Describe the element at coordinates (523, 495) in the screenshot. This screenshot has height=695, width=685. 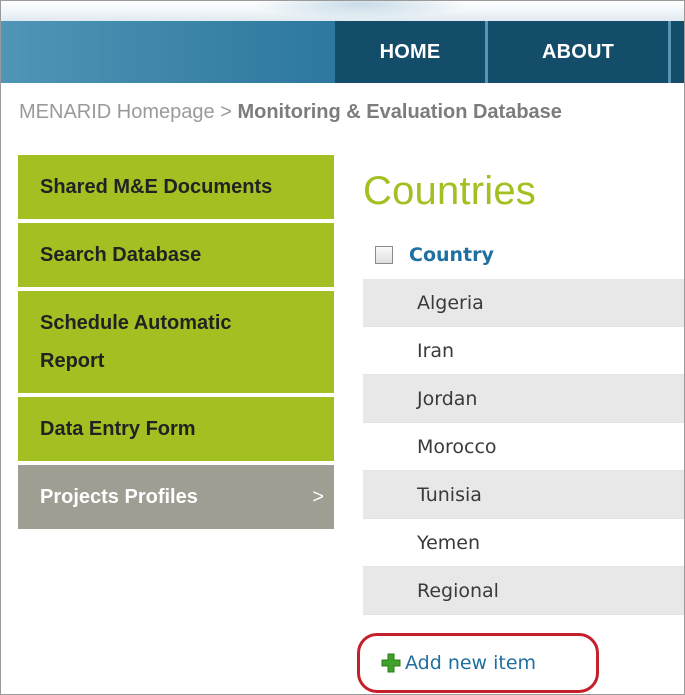
I see `list-item: Tunisia` at that location.